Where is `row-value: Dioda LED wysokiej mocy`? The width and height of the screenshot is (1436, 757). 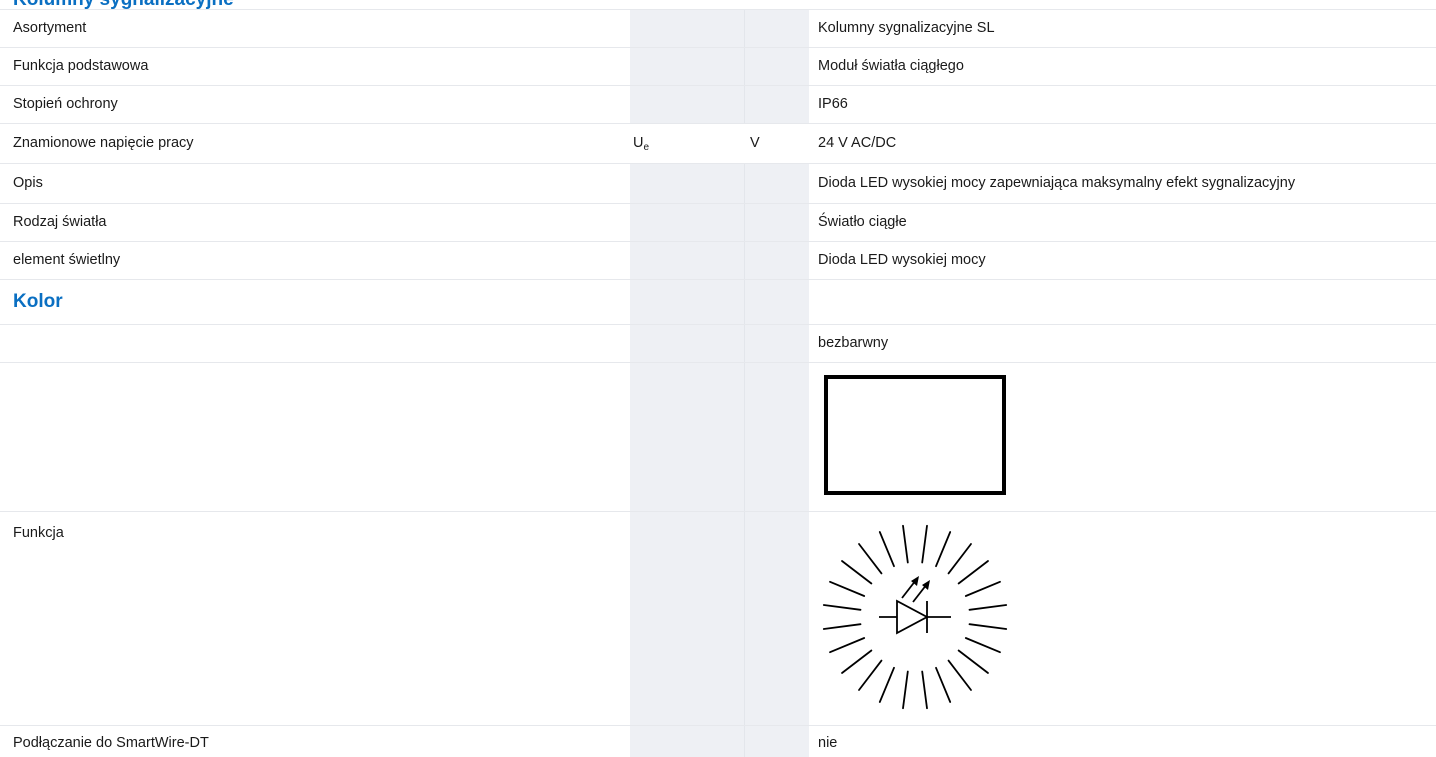 row-value: Dioda LED wysokiej mocy is located at coordinates (902, 260).